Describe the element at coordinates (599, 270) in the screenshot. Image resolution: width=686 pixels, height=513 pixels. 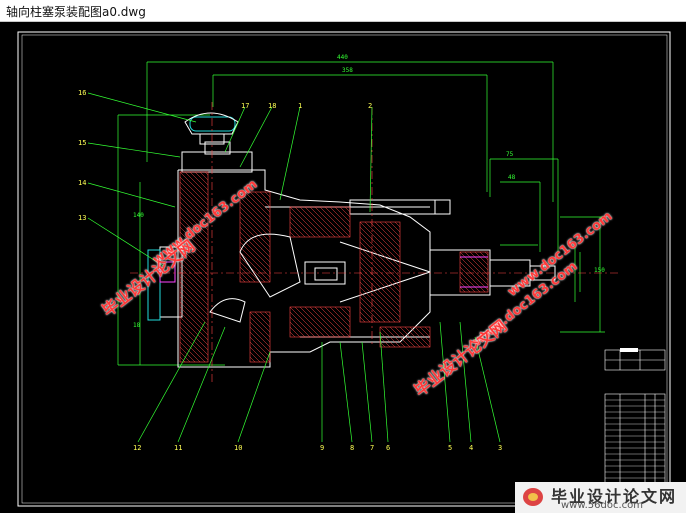
I see `dimension-right-vertical: 150` at that location.